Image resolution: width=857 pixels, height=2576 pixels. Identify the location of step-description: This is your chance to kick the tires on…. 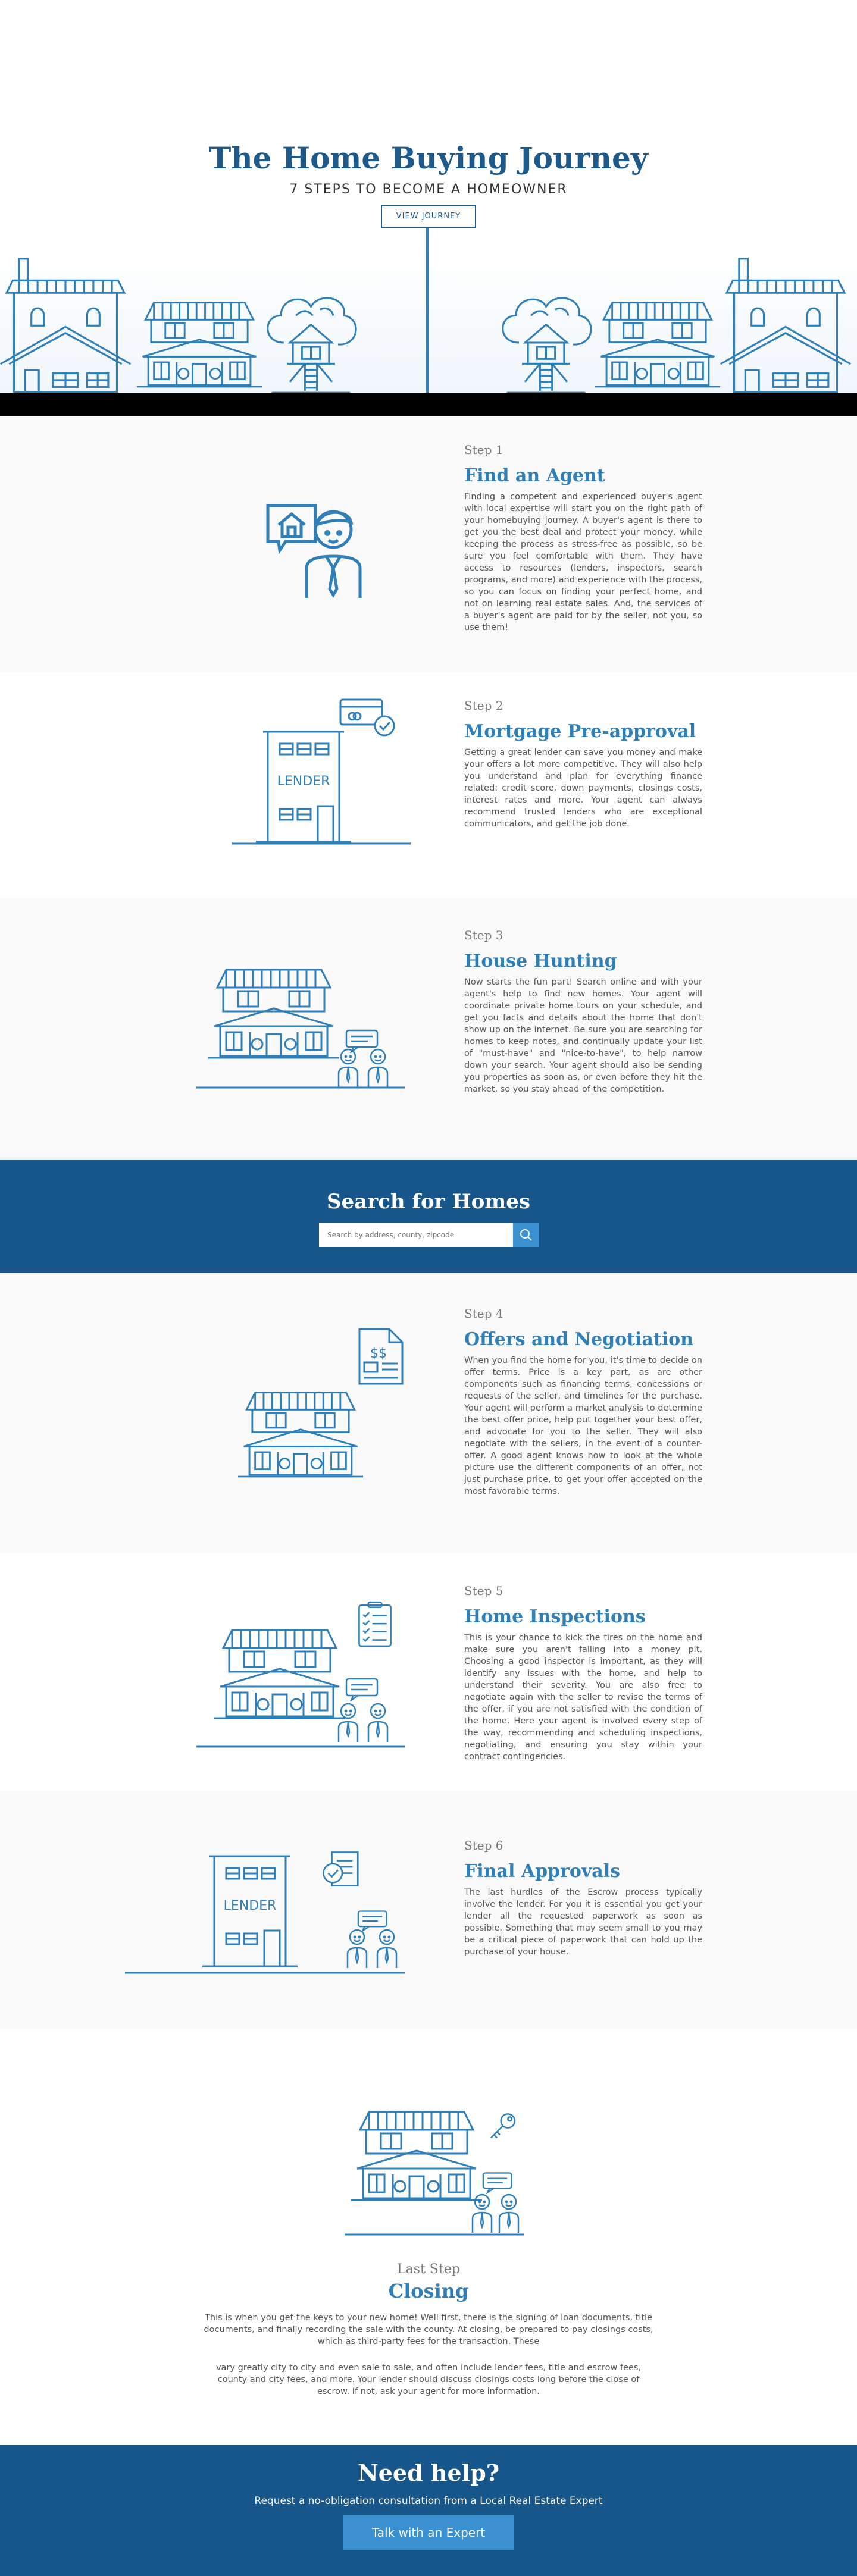
(583, 1697).